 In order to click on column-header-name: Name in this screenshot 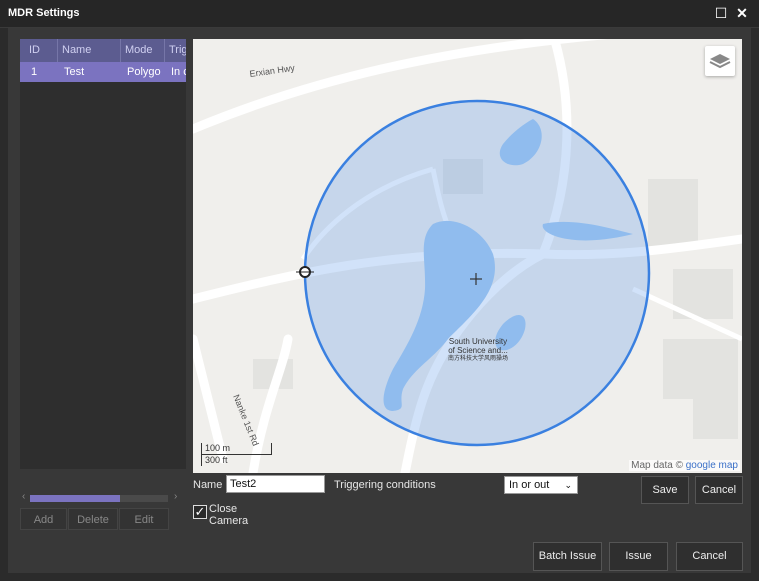, I will do `click(89, 50)`.